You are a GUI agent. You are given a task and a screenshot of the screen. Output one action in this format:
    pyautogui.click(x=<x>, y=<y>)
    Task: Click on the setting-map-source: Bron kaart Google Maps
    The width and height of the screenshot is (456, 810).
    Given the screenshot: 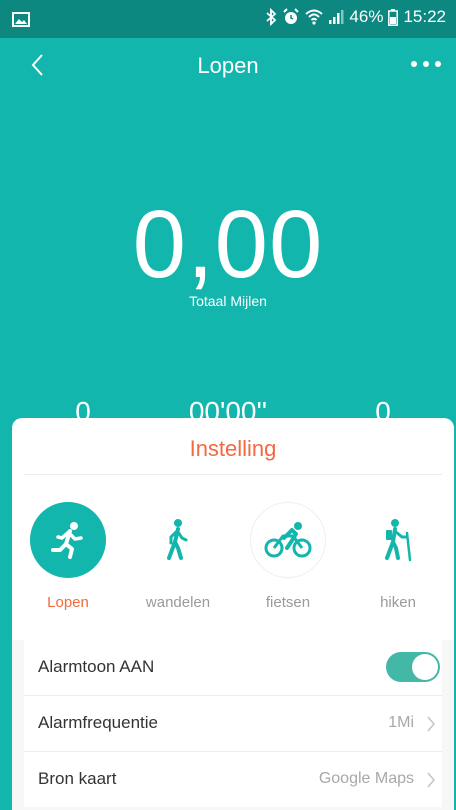 What is the action you would take?
    pyautogui.click(x=233, y=779)
    